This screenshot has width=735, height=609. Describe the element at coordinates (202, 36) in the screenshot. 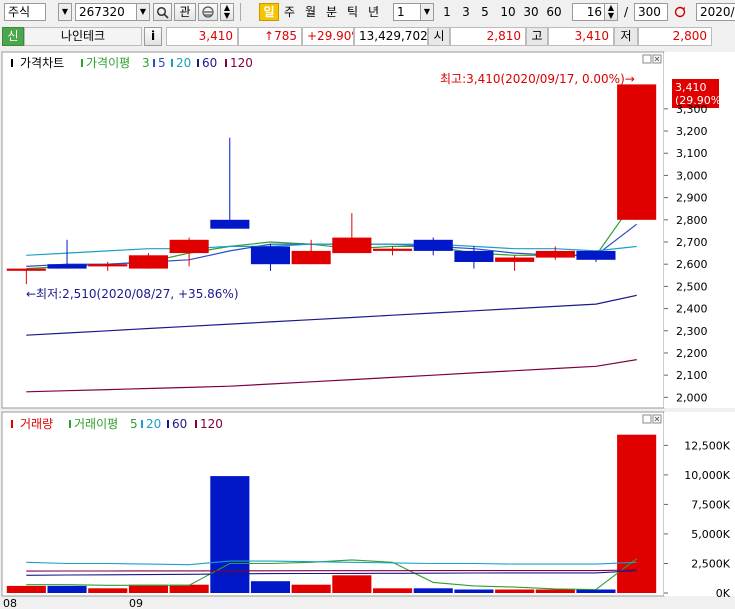

I see `current-price: 3,410` at that location.